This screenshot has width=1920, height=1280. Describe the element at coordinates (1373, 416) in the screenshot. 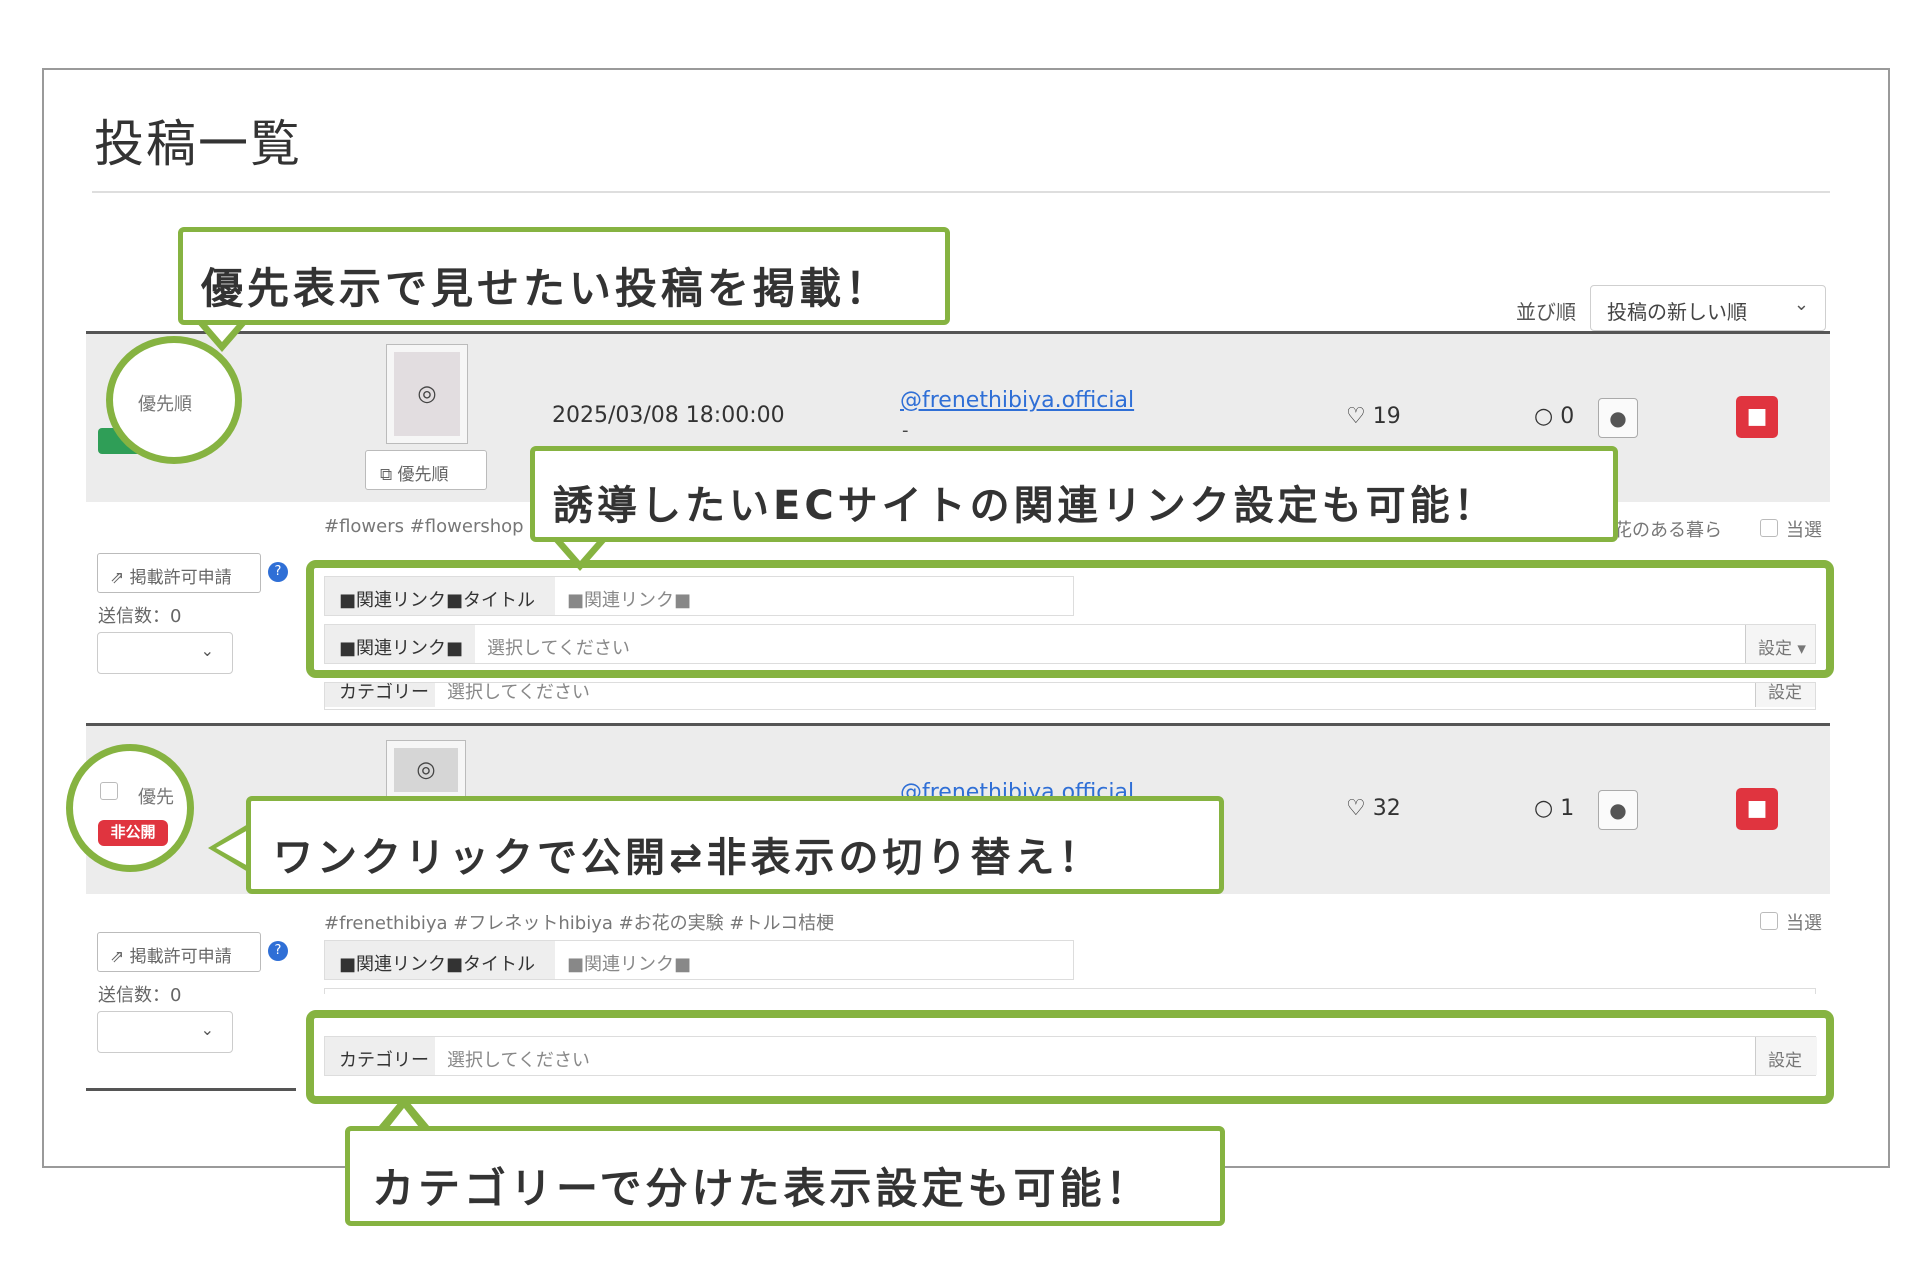

I see `post-1-likes: ♡ 19` at that location.